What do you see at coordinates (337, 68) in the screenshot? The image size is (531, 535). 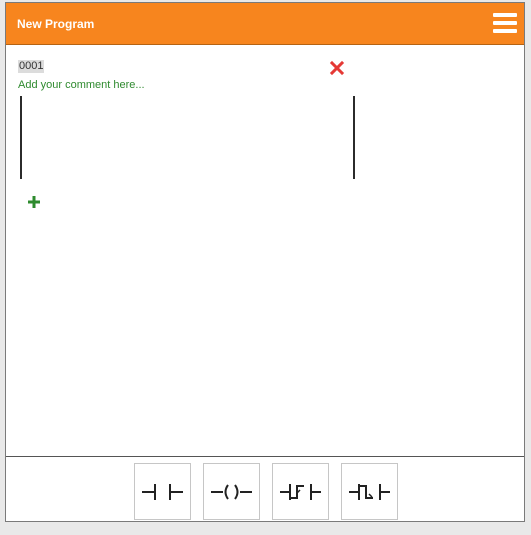 I see `close-icon` at bounding box center [337, 68].